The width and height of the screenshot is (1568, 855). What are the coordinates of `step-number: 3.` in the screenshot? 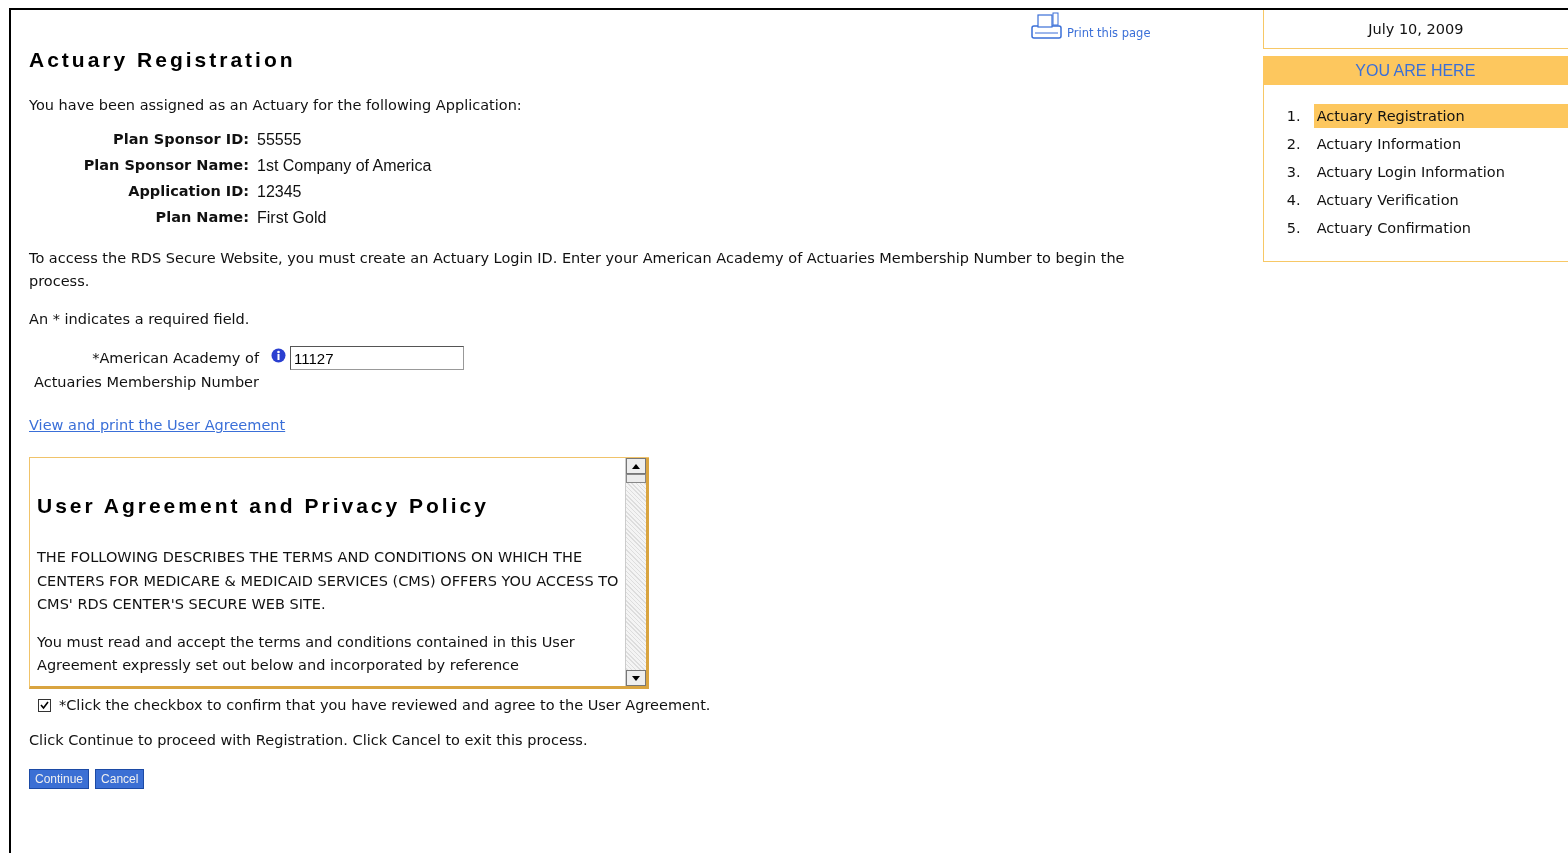 It's located at (1294, 172).